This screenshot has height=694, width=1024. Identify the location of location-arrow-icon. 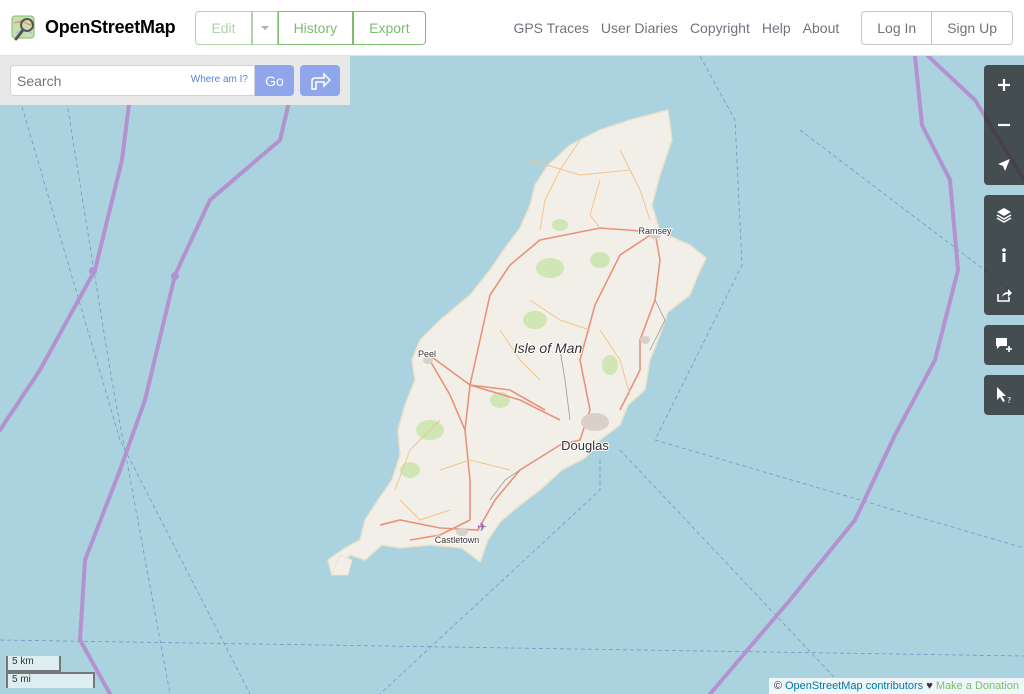
(1004, 165).